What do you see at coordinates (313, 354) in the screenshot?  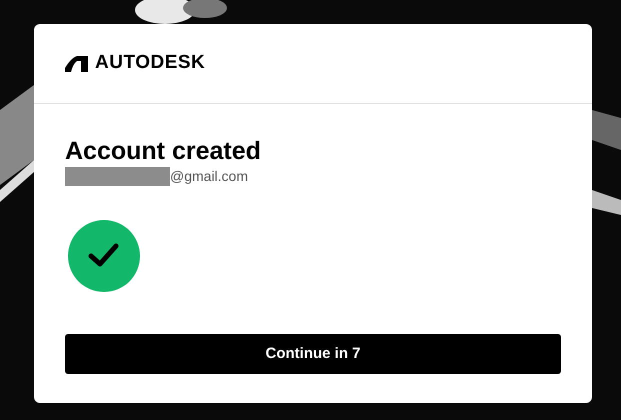 I see `continue-button: Continue in 7` at bounding box center [313, 354].